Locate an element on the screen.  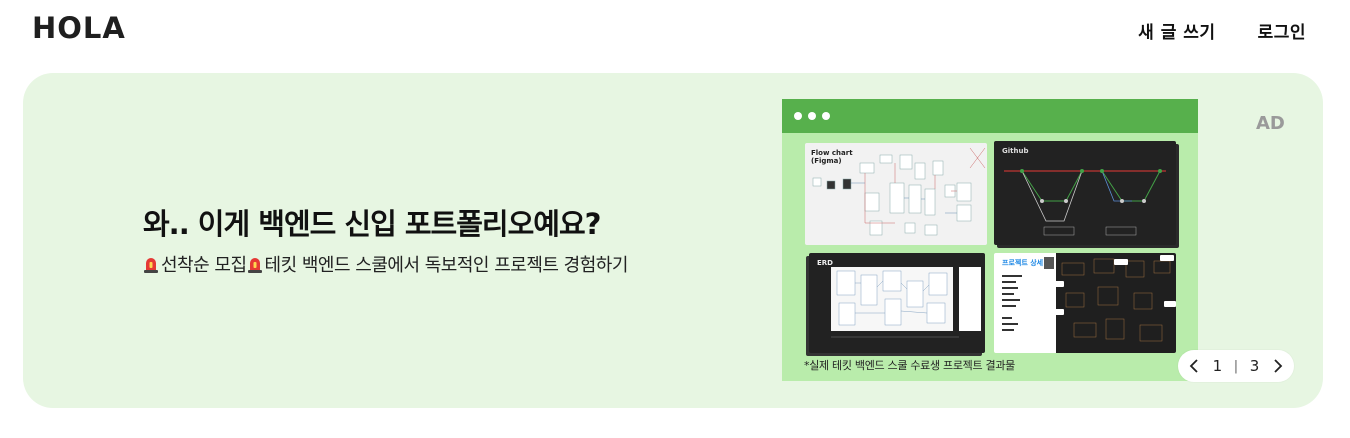
pager-current: 1 is located at coordinates (1217, 366).